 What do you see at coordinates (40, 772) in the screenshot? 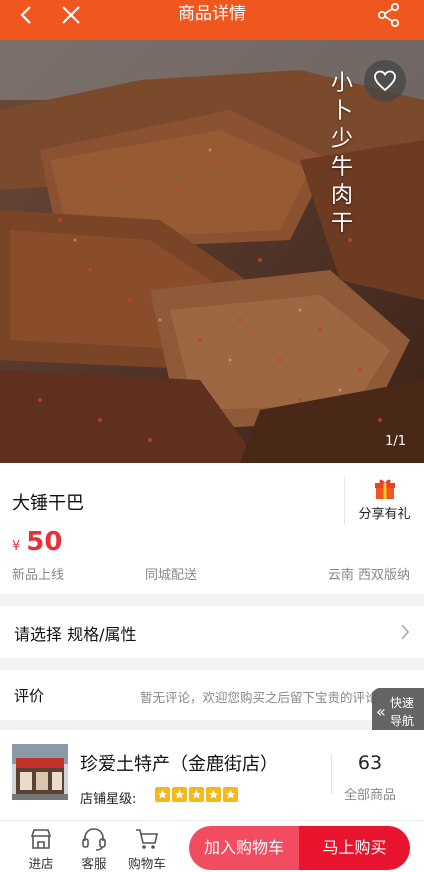
I see `store-image` at bounding box center [40, 772].